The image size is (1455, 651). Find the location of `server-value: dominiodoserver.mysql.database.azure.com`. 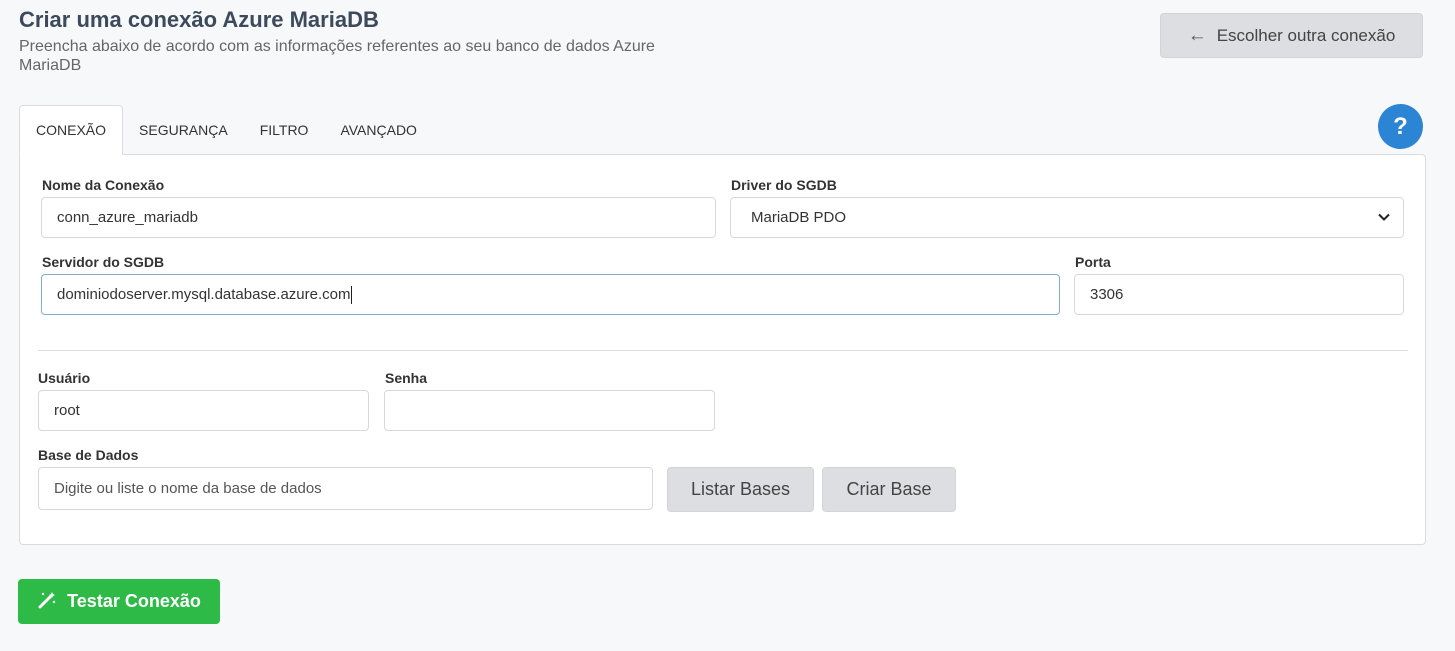

server-value: dominiodoserver.mysql.database.azure.com is located at coordinates (204, 294).